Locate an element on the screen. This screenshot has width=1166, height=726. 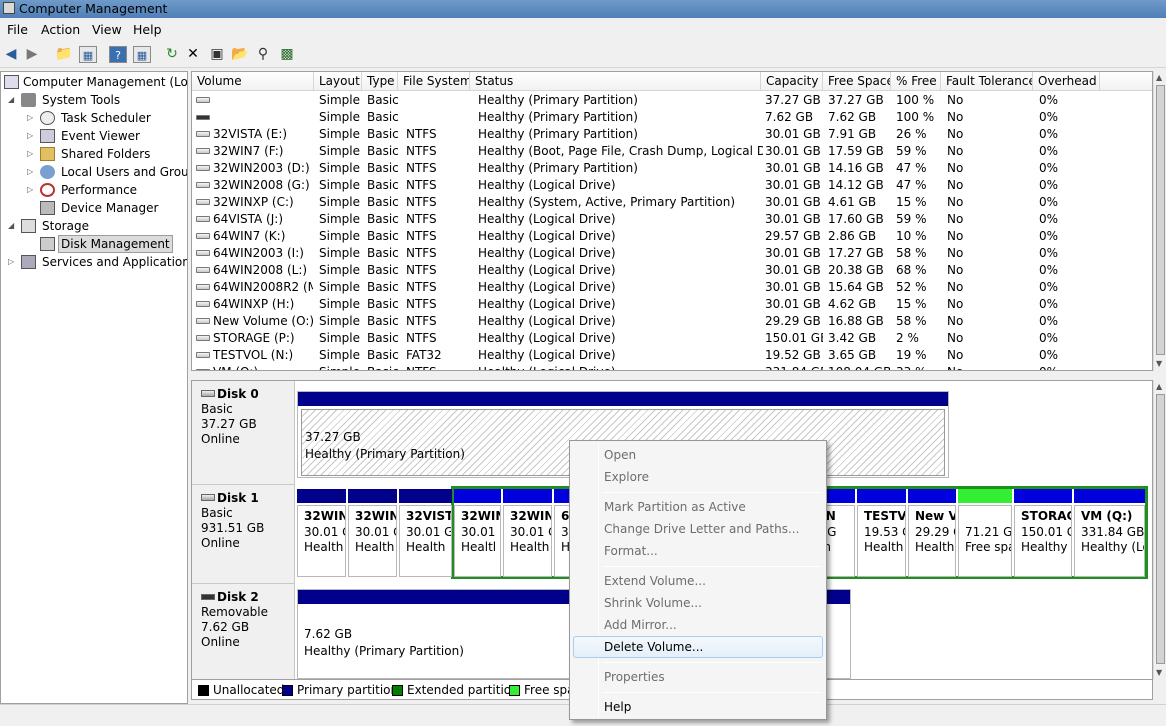
help-icon: ? is located at coordinates (118, 54).